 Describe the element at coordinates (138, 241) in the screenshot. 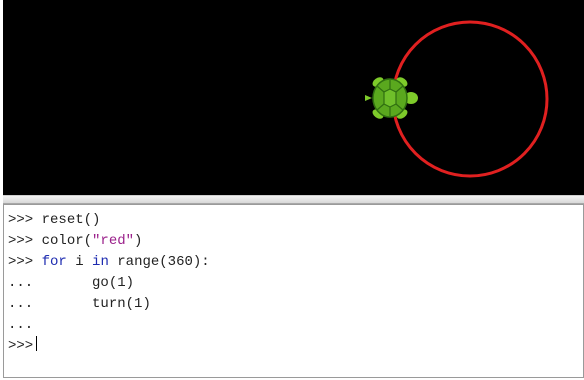

I see `code-text: )` at that location.